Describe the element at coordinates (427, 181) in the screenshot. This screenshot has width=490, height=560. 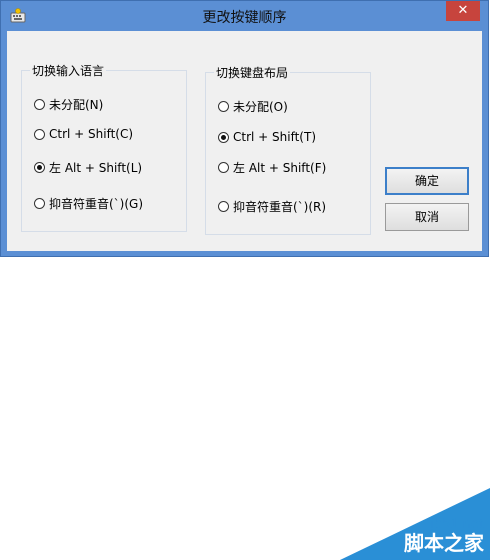
I see `ok-button: 确定` at that location.